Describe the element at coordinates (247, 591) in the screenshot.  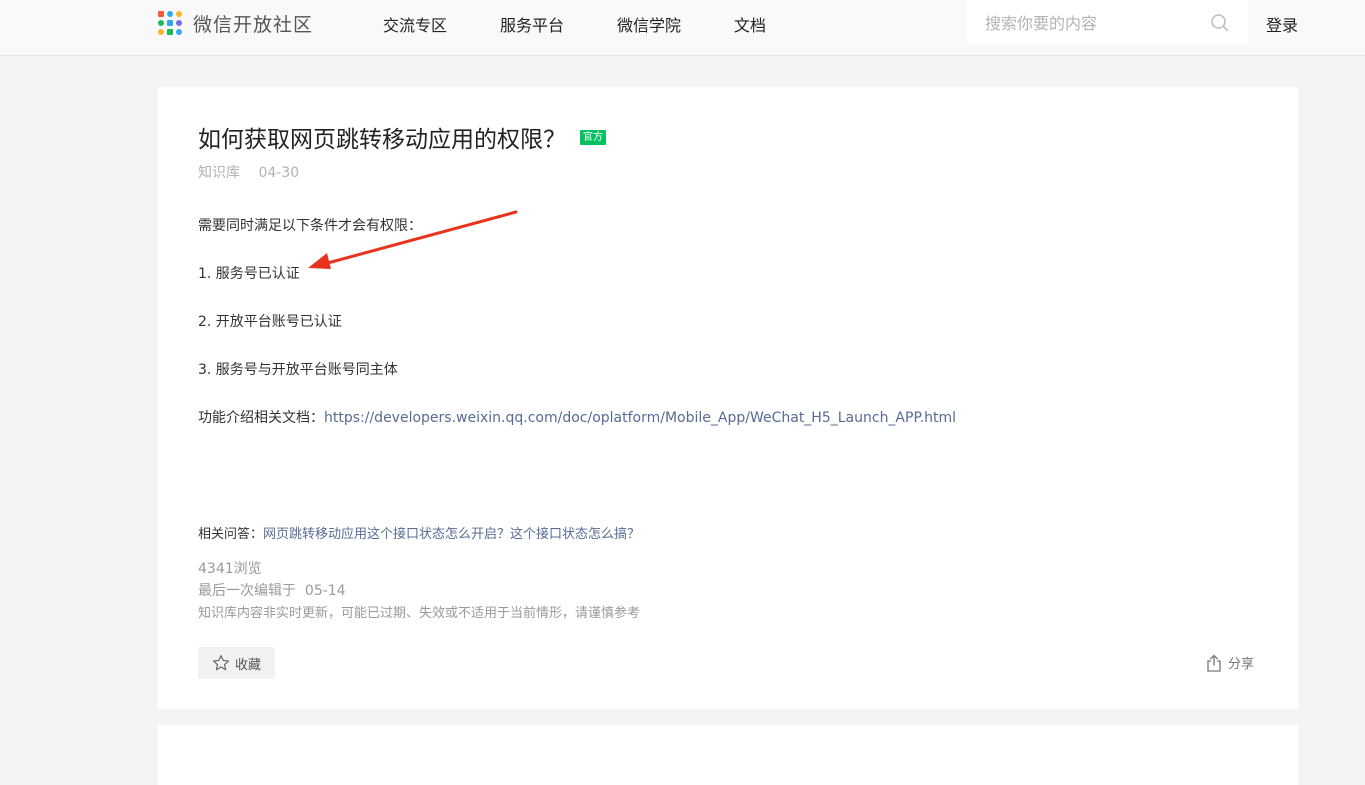
I see `last-edit-label: 最后一次编辑于` at that location.